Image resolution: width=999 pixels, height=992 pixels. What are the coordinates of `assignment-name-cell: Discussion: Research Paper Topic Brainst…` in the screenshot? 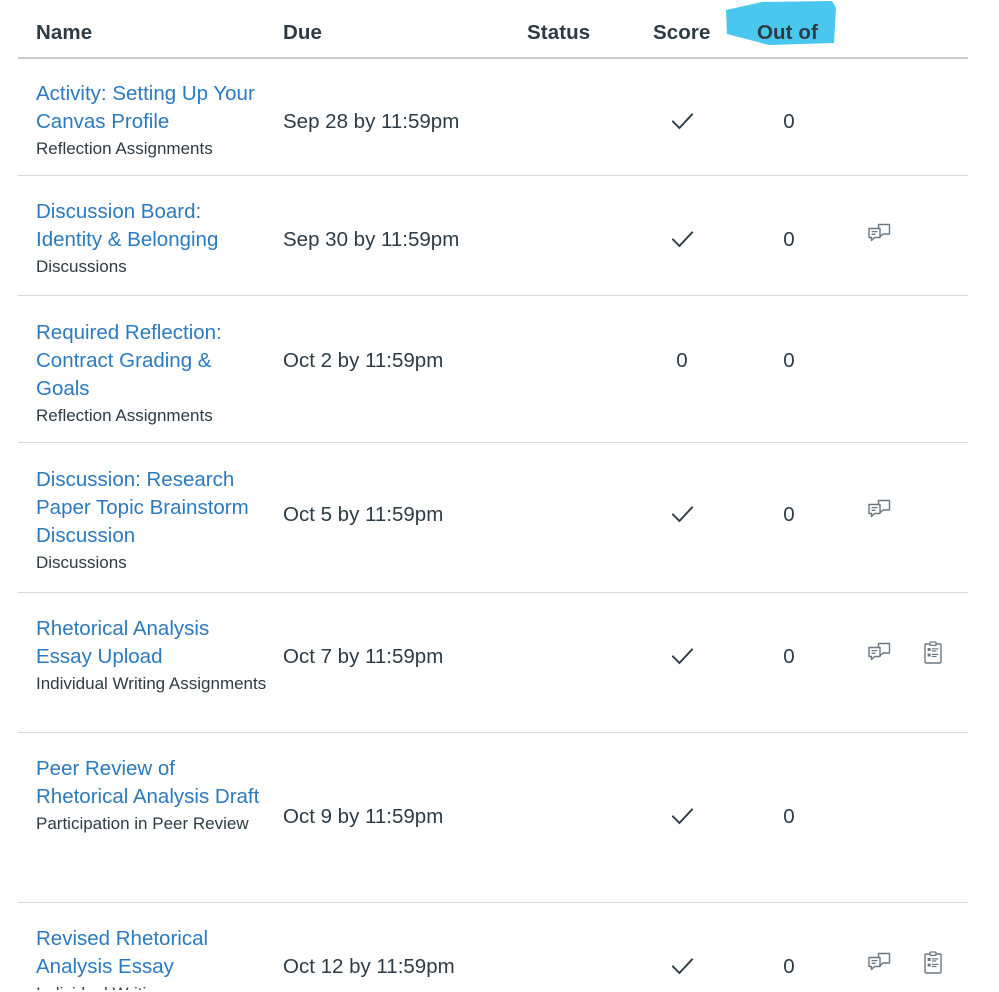 It's located at (152, 520).